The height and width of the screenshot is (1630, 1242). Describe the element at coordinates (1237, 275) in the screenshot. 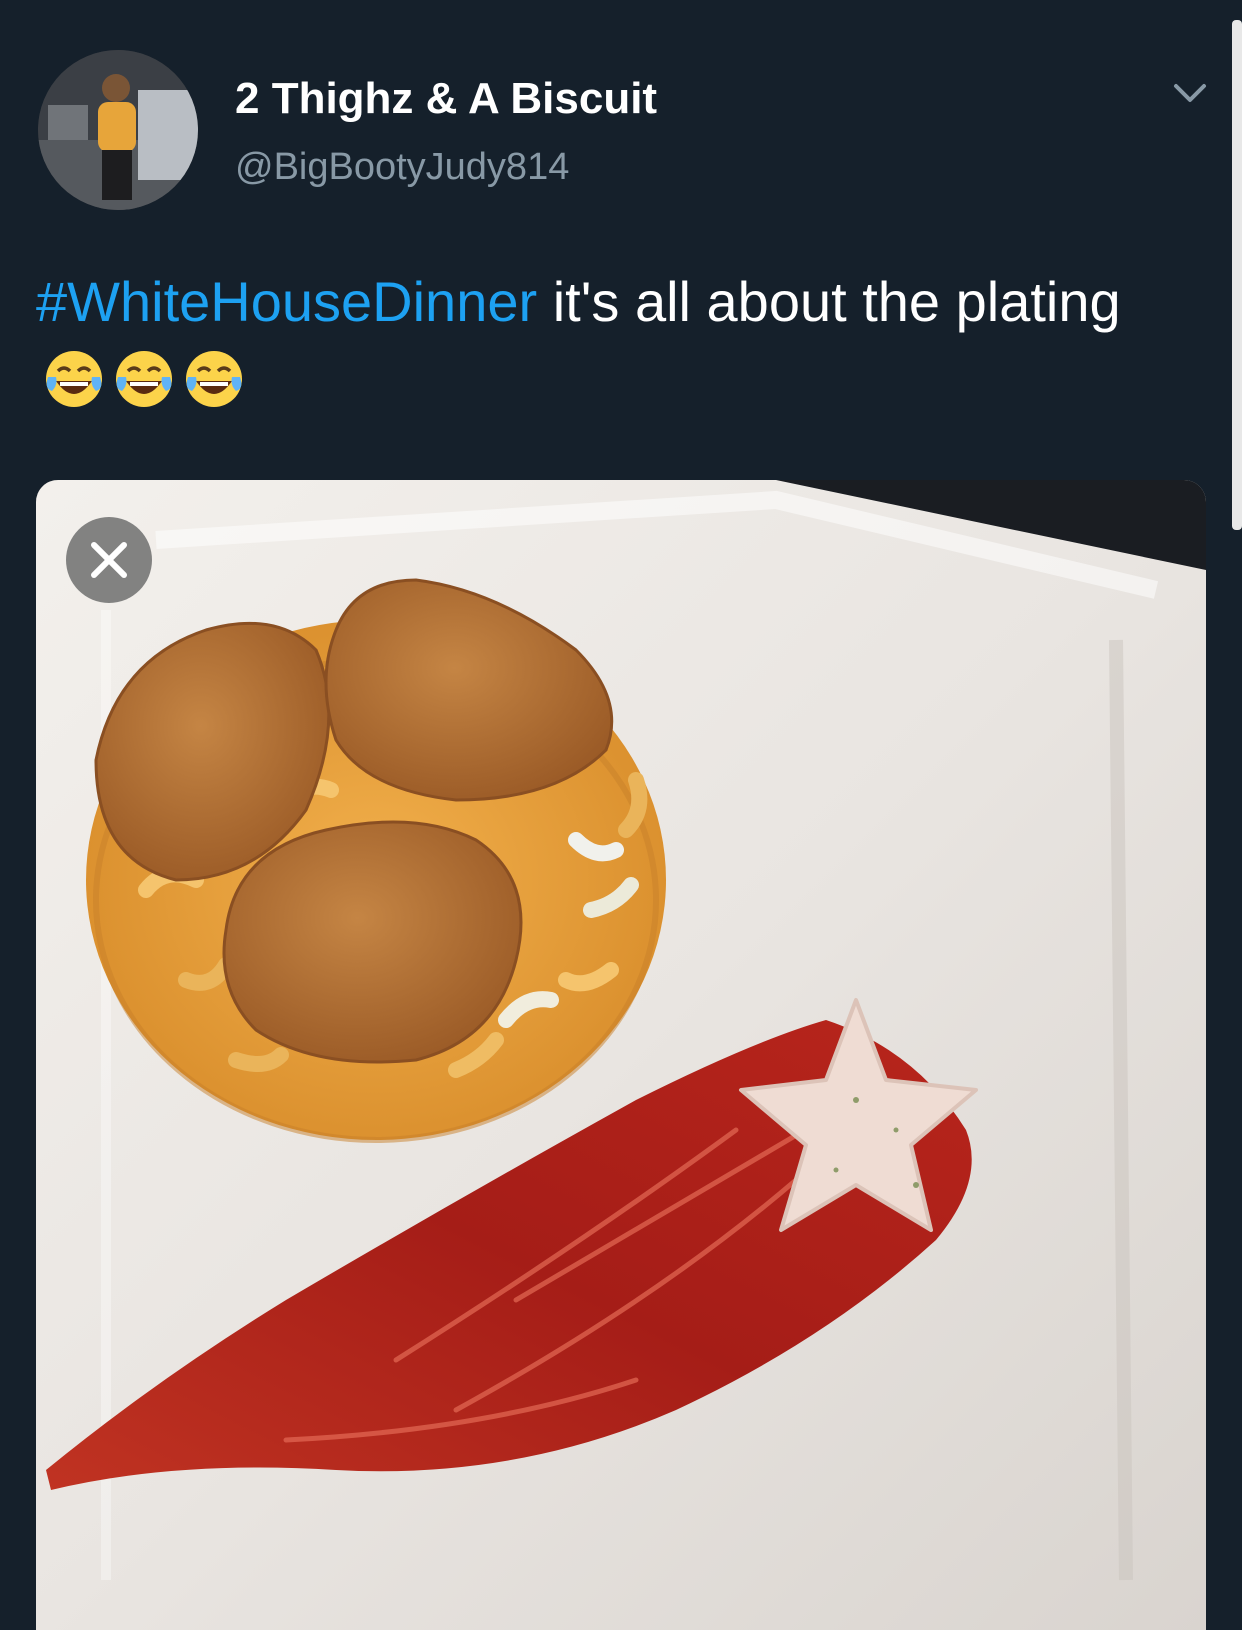

I see `scrollbar` at that location.